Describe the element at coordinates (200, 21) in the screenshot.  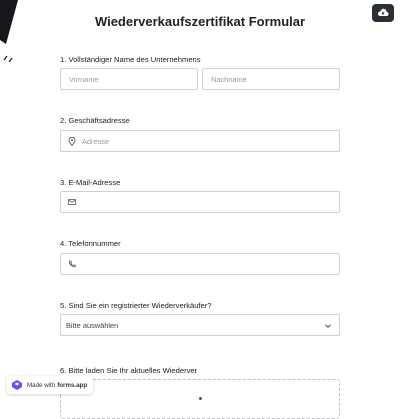
I see `form-title: Wiederverkaufszertifikat Formular` at that location.